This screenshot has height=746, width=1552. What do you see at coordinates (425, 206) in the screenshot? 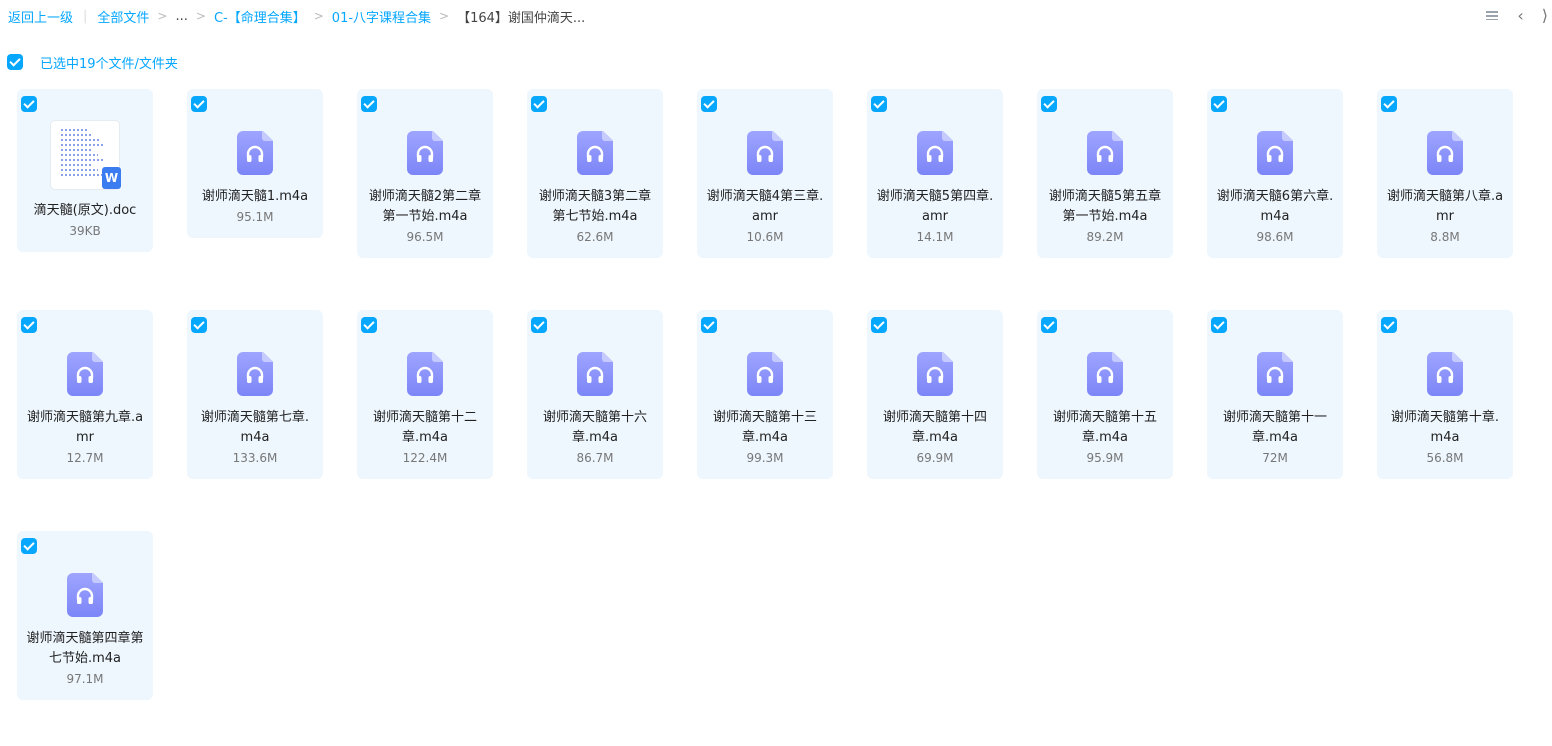
I see `file-name: 谢师滴天髓2第二章第一节始.m4a` at bounding box center [425, 206].